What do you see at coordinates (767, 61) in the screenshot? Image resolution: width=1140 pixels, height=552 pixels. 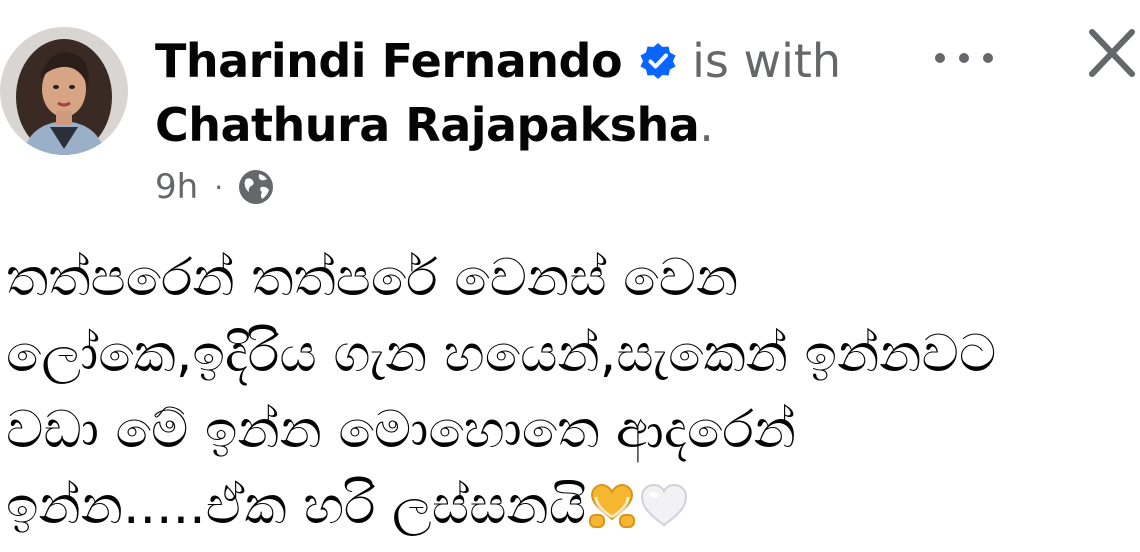 I see `is-with-text: is with` at bounding box center [767, 61].